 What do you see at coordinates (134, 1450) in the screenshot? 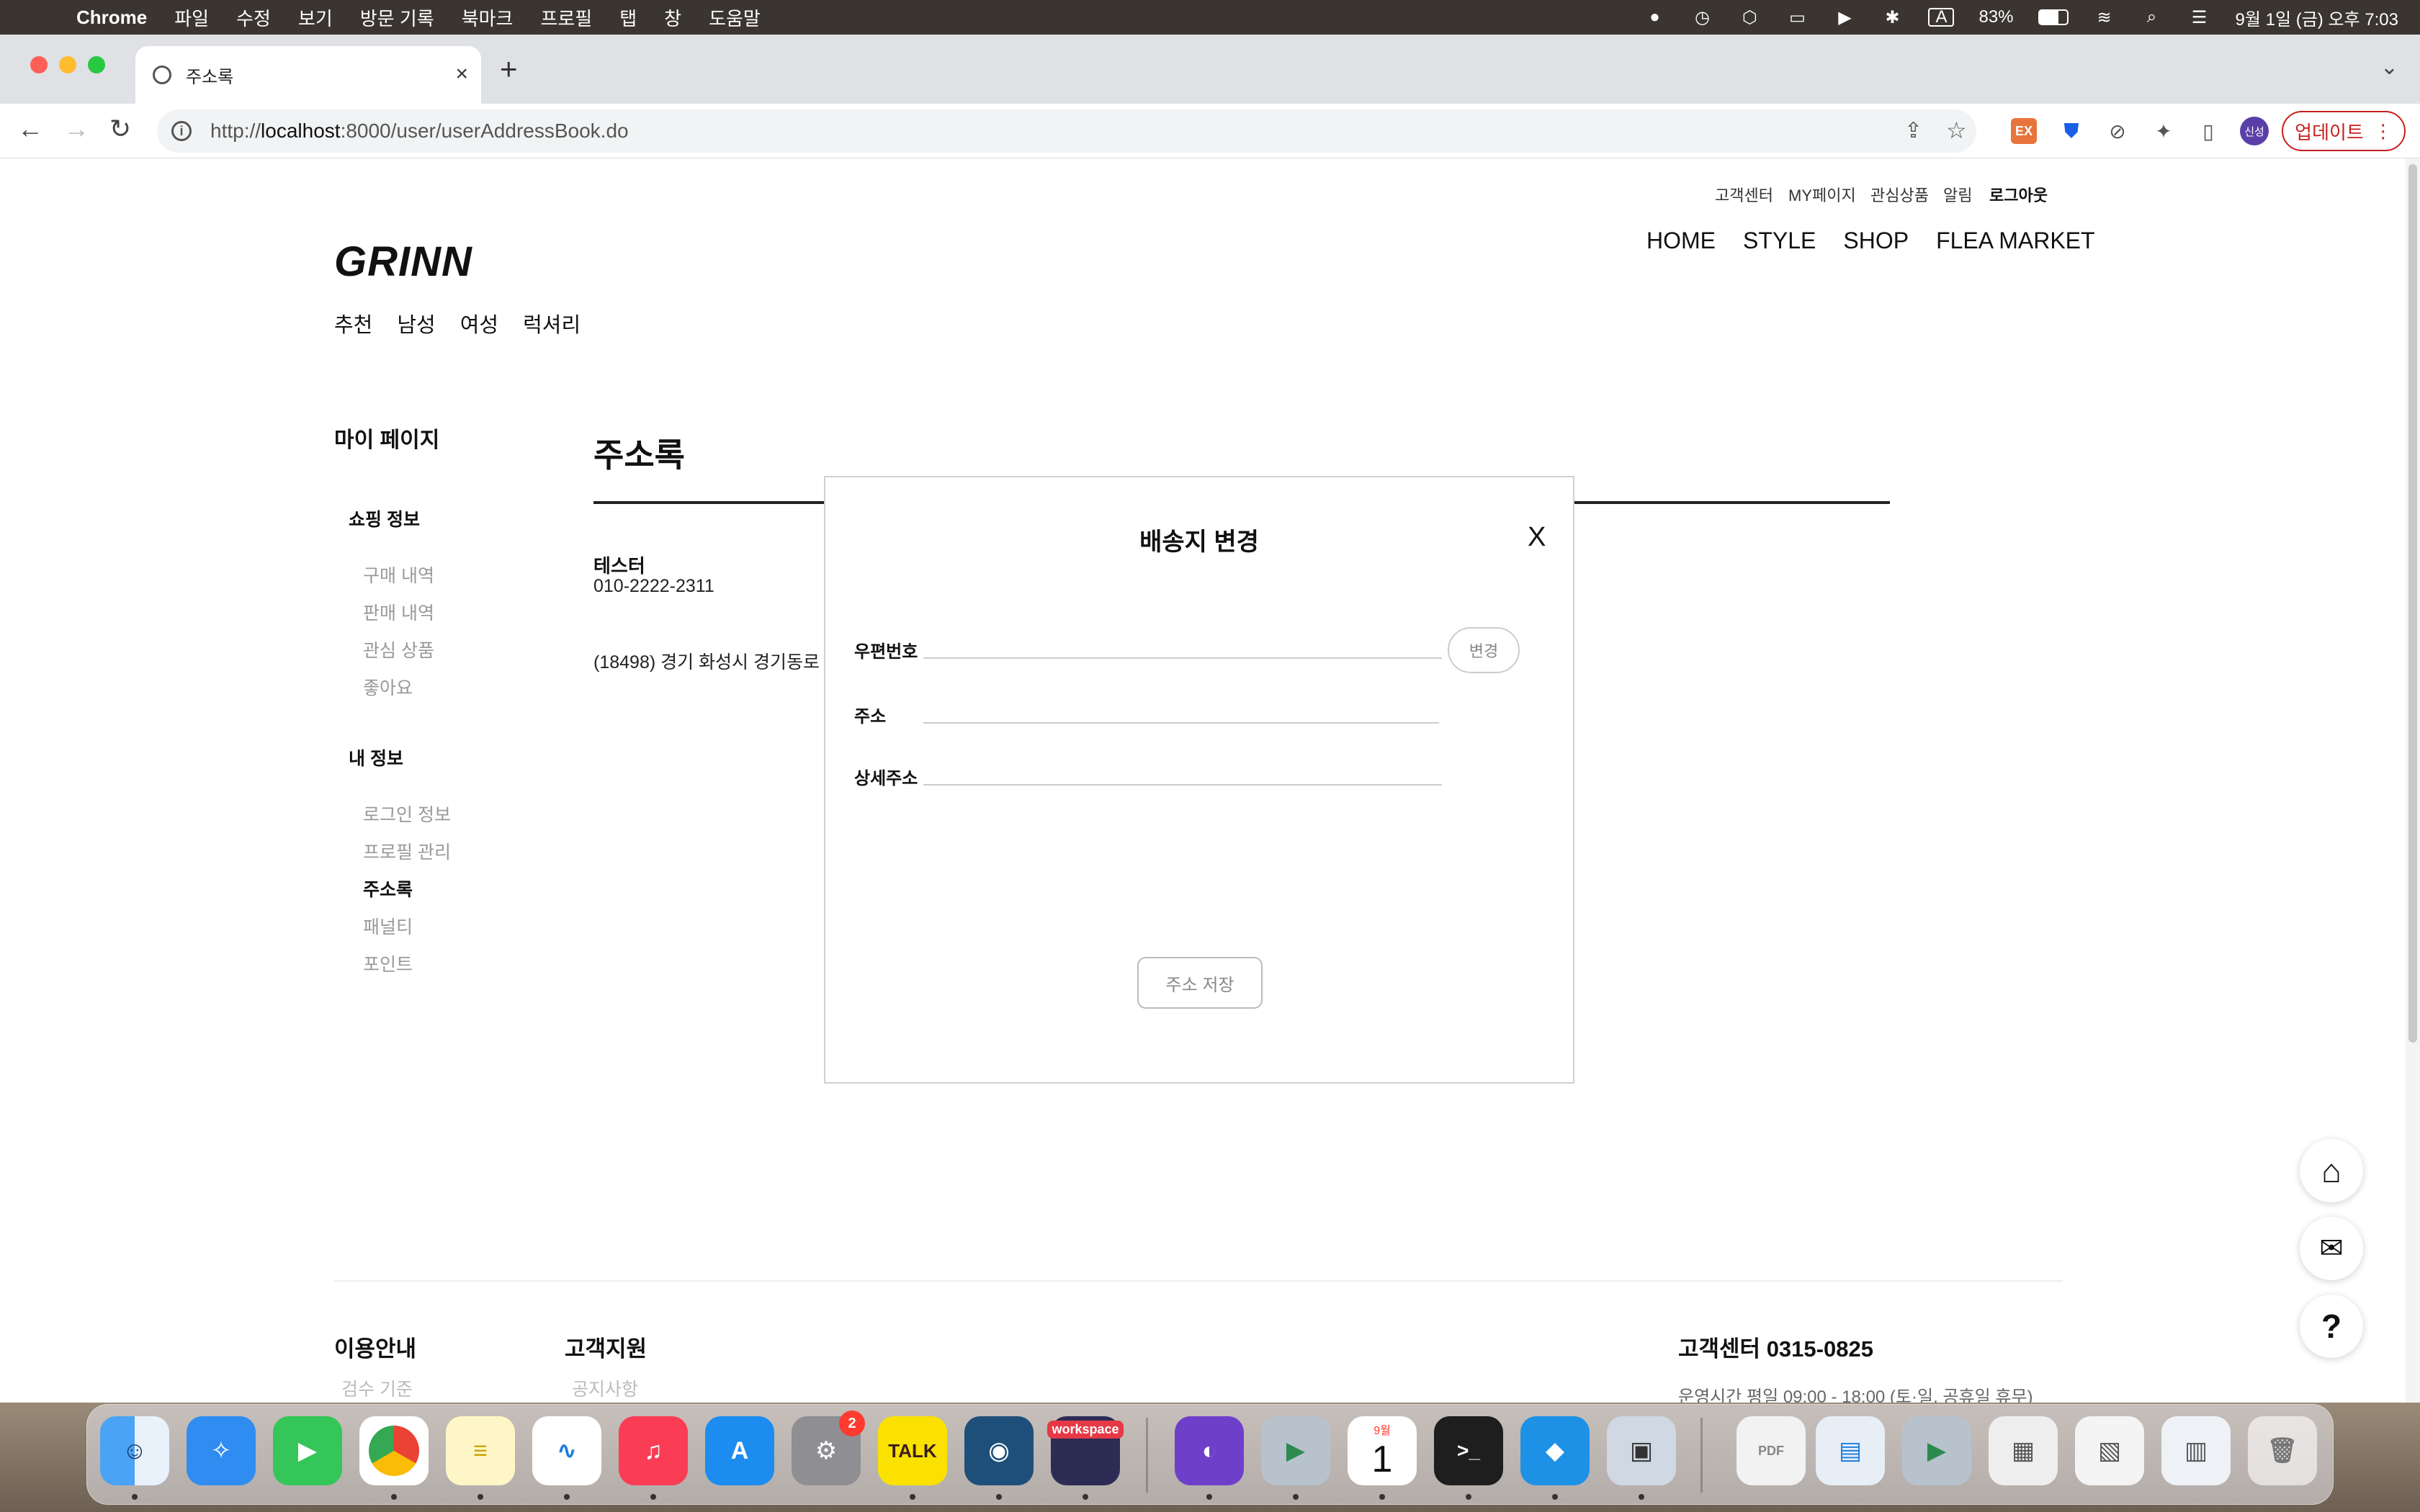
I see `finder-icon: ☺` at bounding box center [134, 1450].